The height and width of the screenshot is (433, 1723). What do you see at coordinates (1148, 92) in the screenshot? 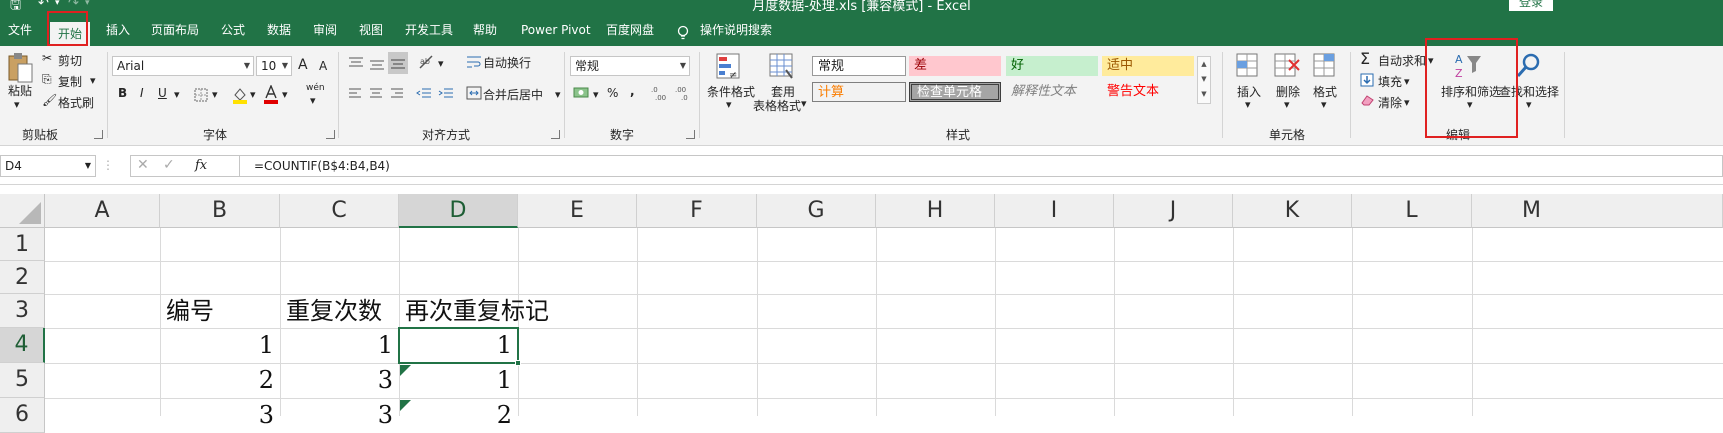
I see `style-warning: 警告文本` at bounding box center [1148, 92].